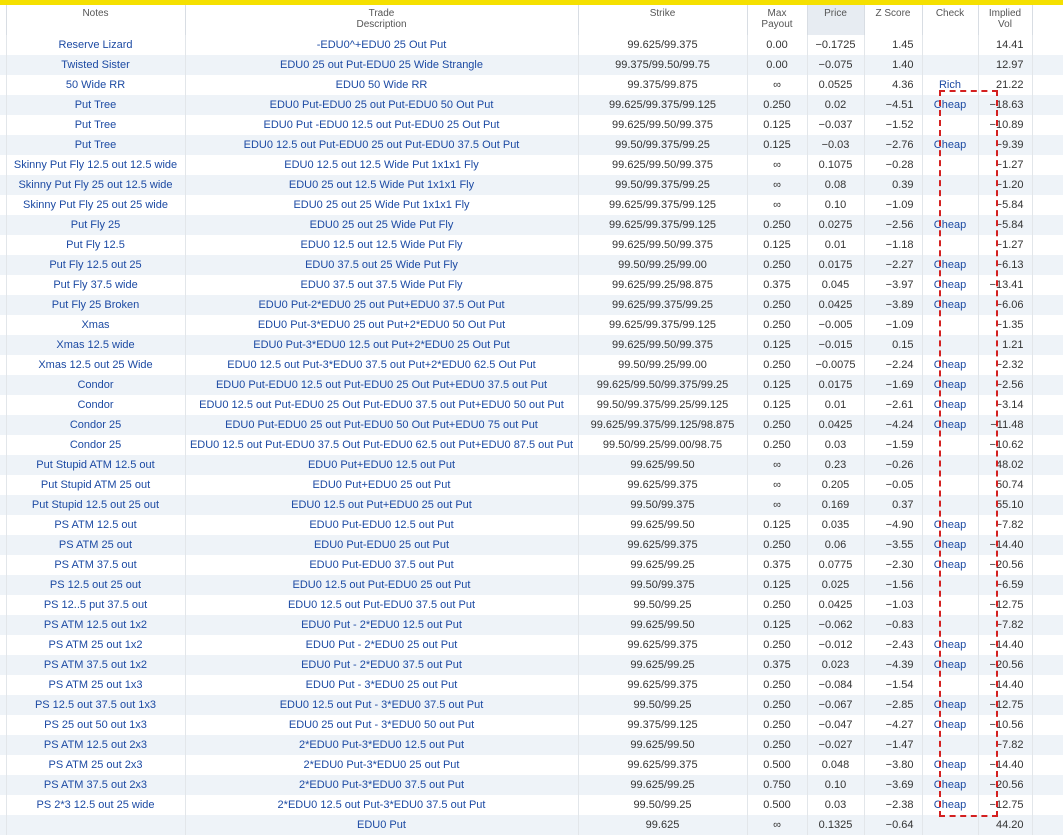 This screenshot has height=835, width=1063. Describe the element at coordinates (836, 745) in the screenshot. I see `cell-price: −0.027` at that location.